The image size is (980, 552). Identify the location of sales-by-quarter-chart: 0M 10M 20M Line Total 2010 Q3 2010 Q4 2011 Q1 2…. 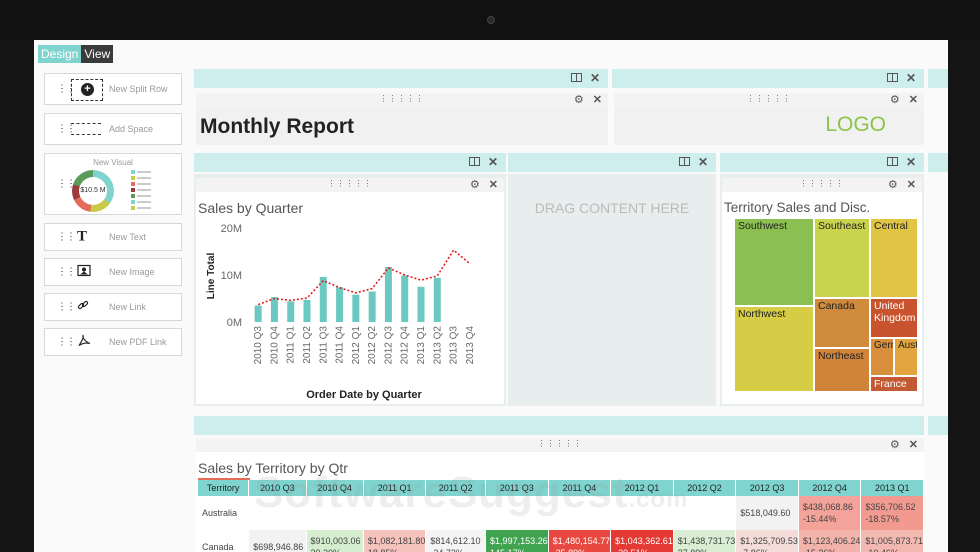
(341, 312).